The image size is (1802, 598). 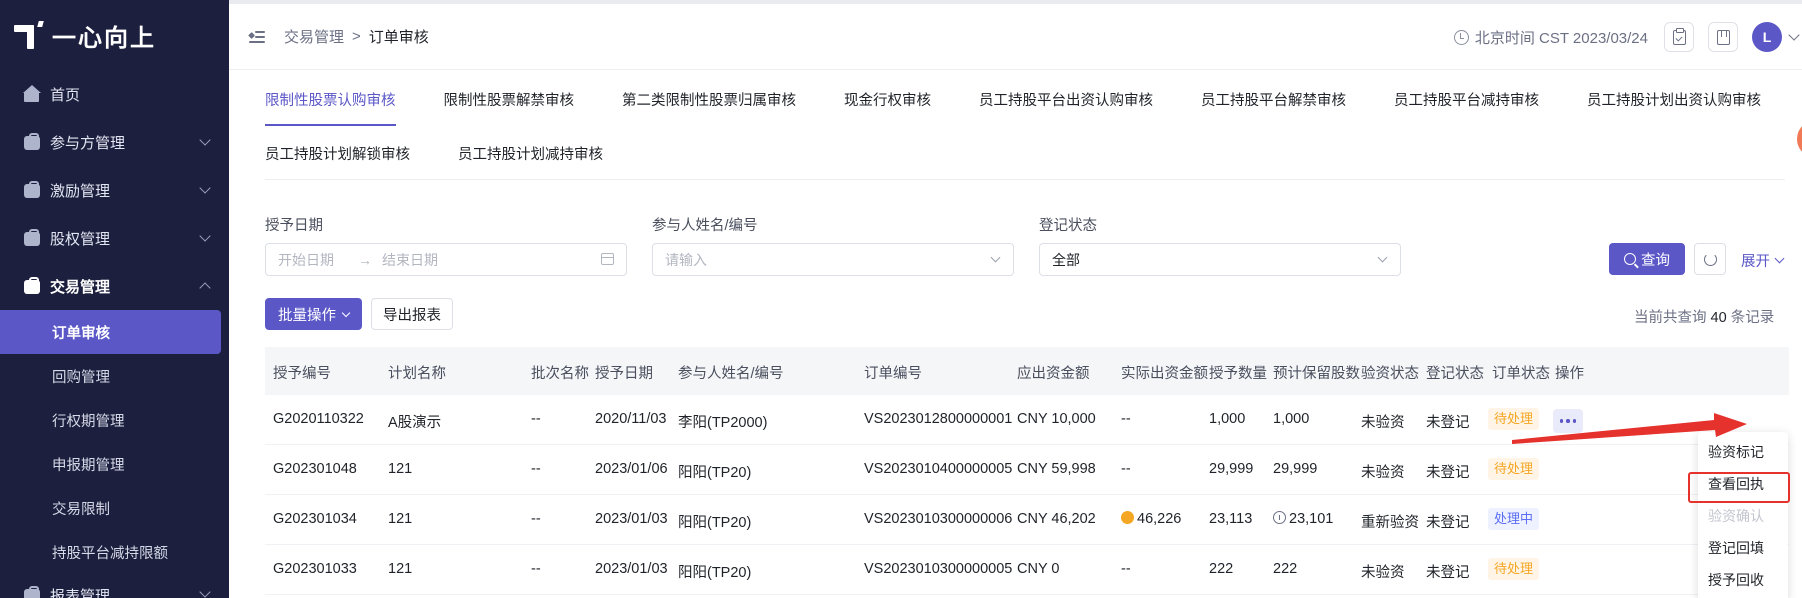 What do you see at coordinates (1291, 419) in the screenshot?
I see `cell-reserve: 1,000` at bounding box center [1291, 419].